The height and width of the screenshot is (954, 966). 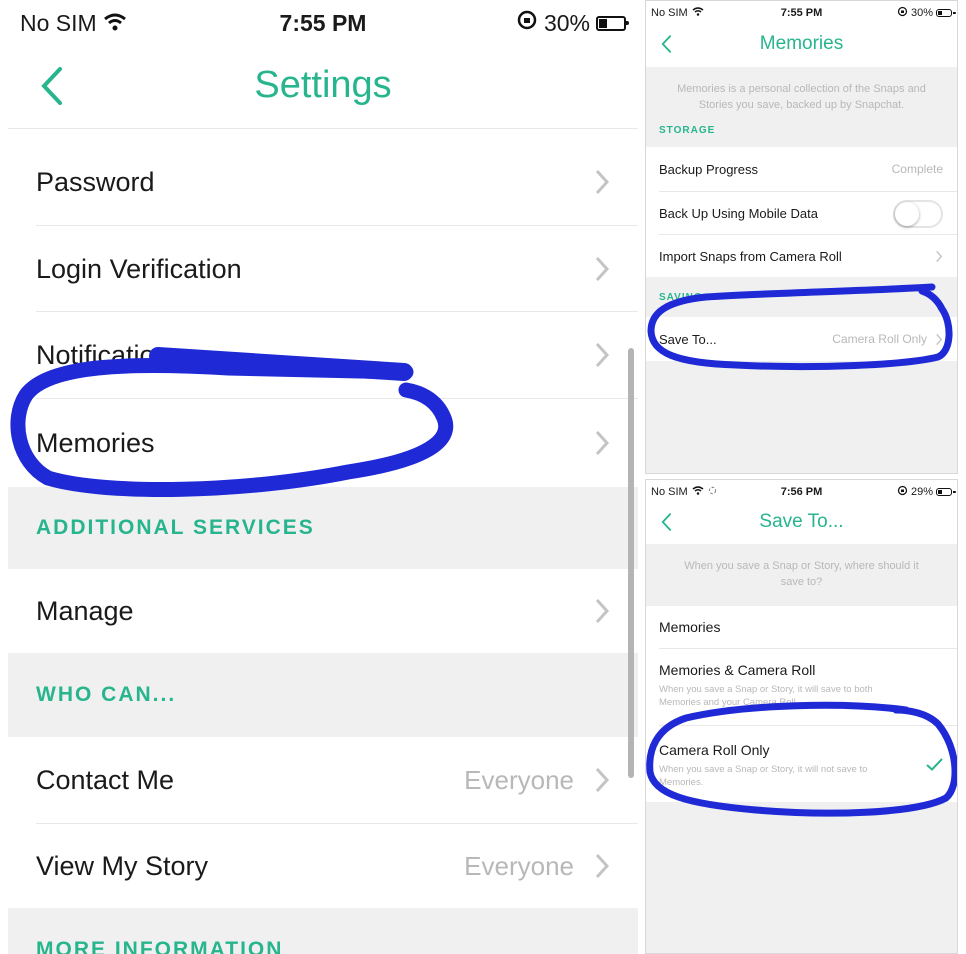 I want to click on section-label: STORAGE, so click(x=687, y=130).